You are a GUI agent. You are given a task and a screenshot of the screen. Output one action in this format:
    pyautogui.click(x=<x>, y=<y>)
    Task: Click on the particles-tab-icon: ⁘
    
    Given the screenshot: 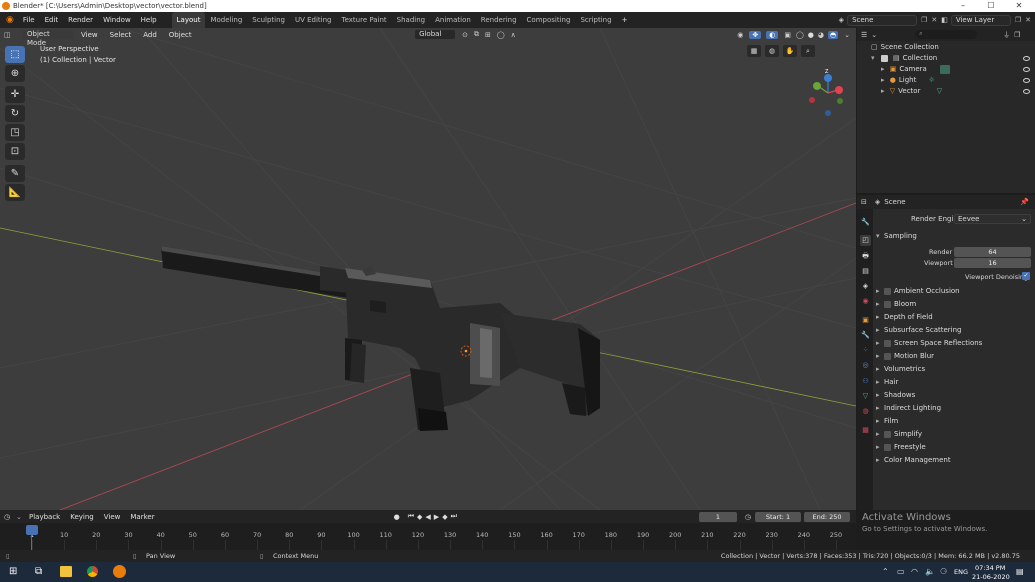 What is the action you would take?
    pyautogui.click(x=865, y=350)
    